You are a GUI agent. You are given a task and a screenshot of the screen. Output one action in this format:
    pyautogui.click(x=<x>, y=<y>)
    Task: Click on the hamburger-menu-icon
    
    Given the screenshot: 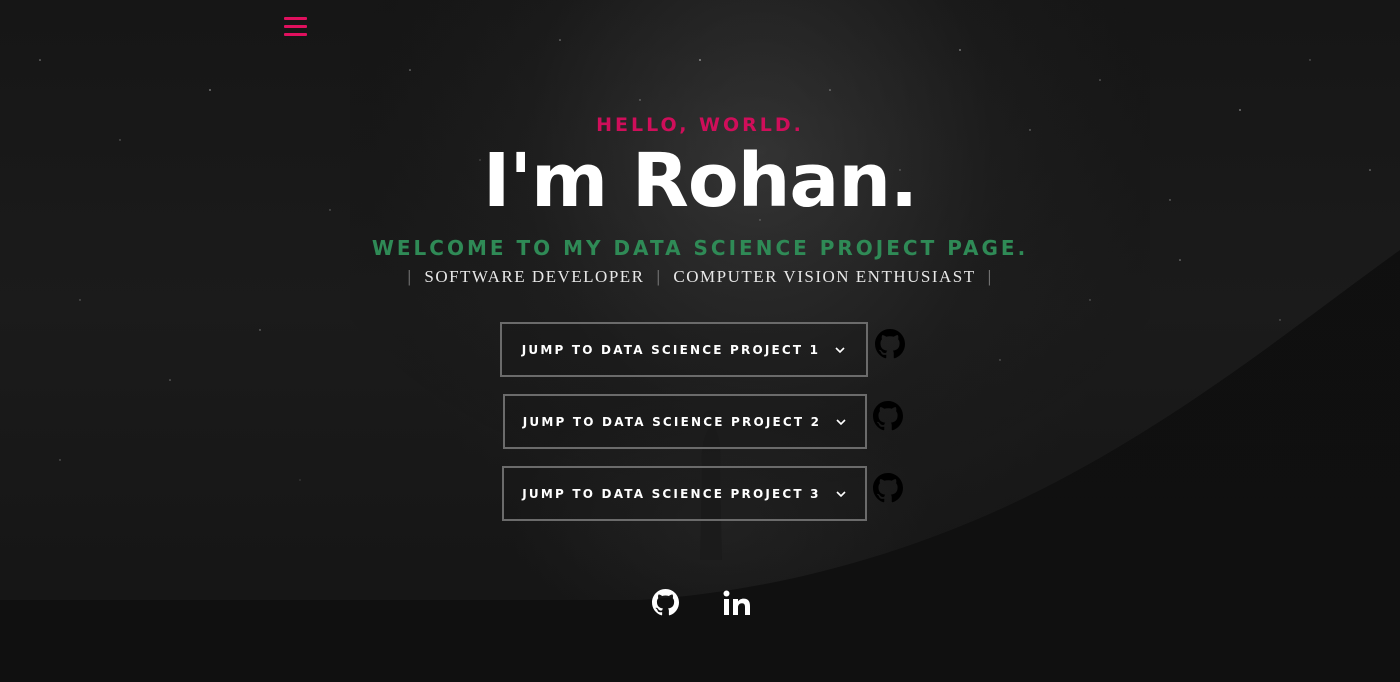 What is the action you would take?
    pyautogui.click(x=296, y=27)
    